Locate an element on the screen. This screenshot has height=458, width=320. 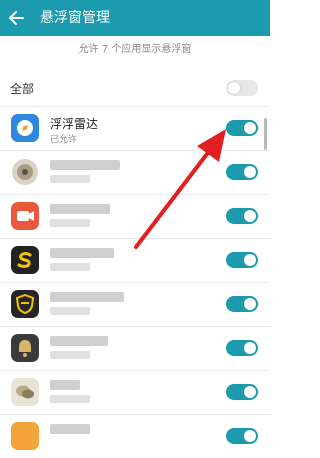
all-apps-toggle is located at coordinates (242, 88).